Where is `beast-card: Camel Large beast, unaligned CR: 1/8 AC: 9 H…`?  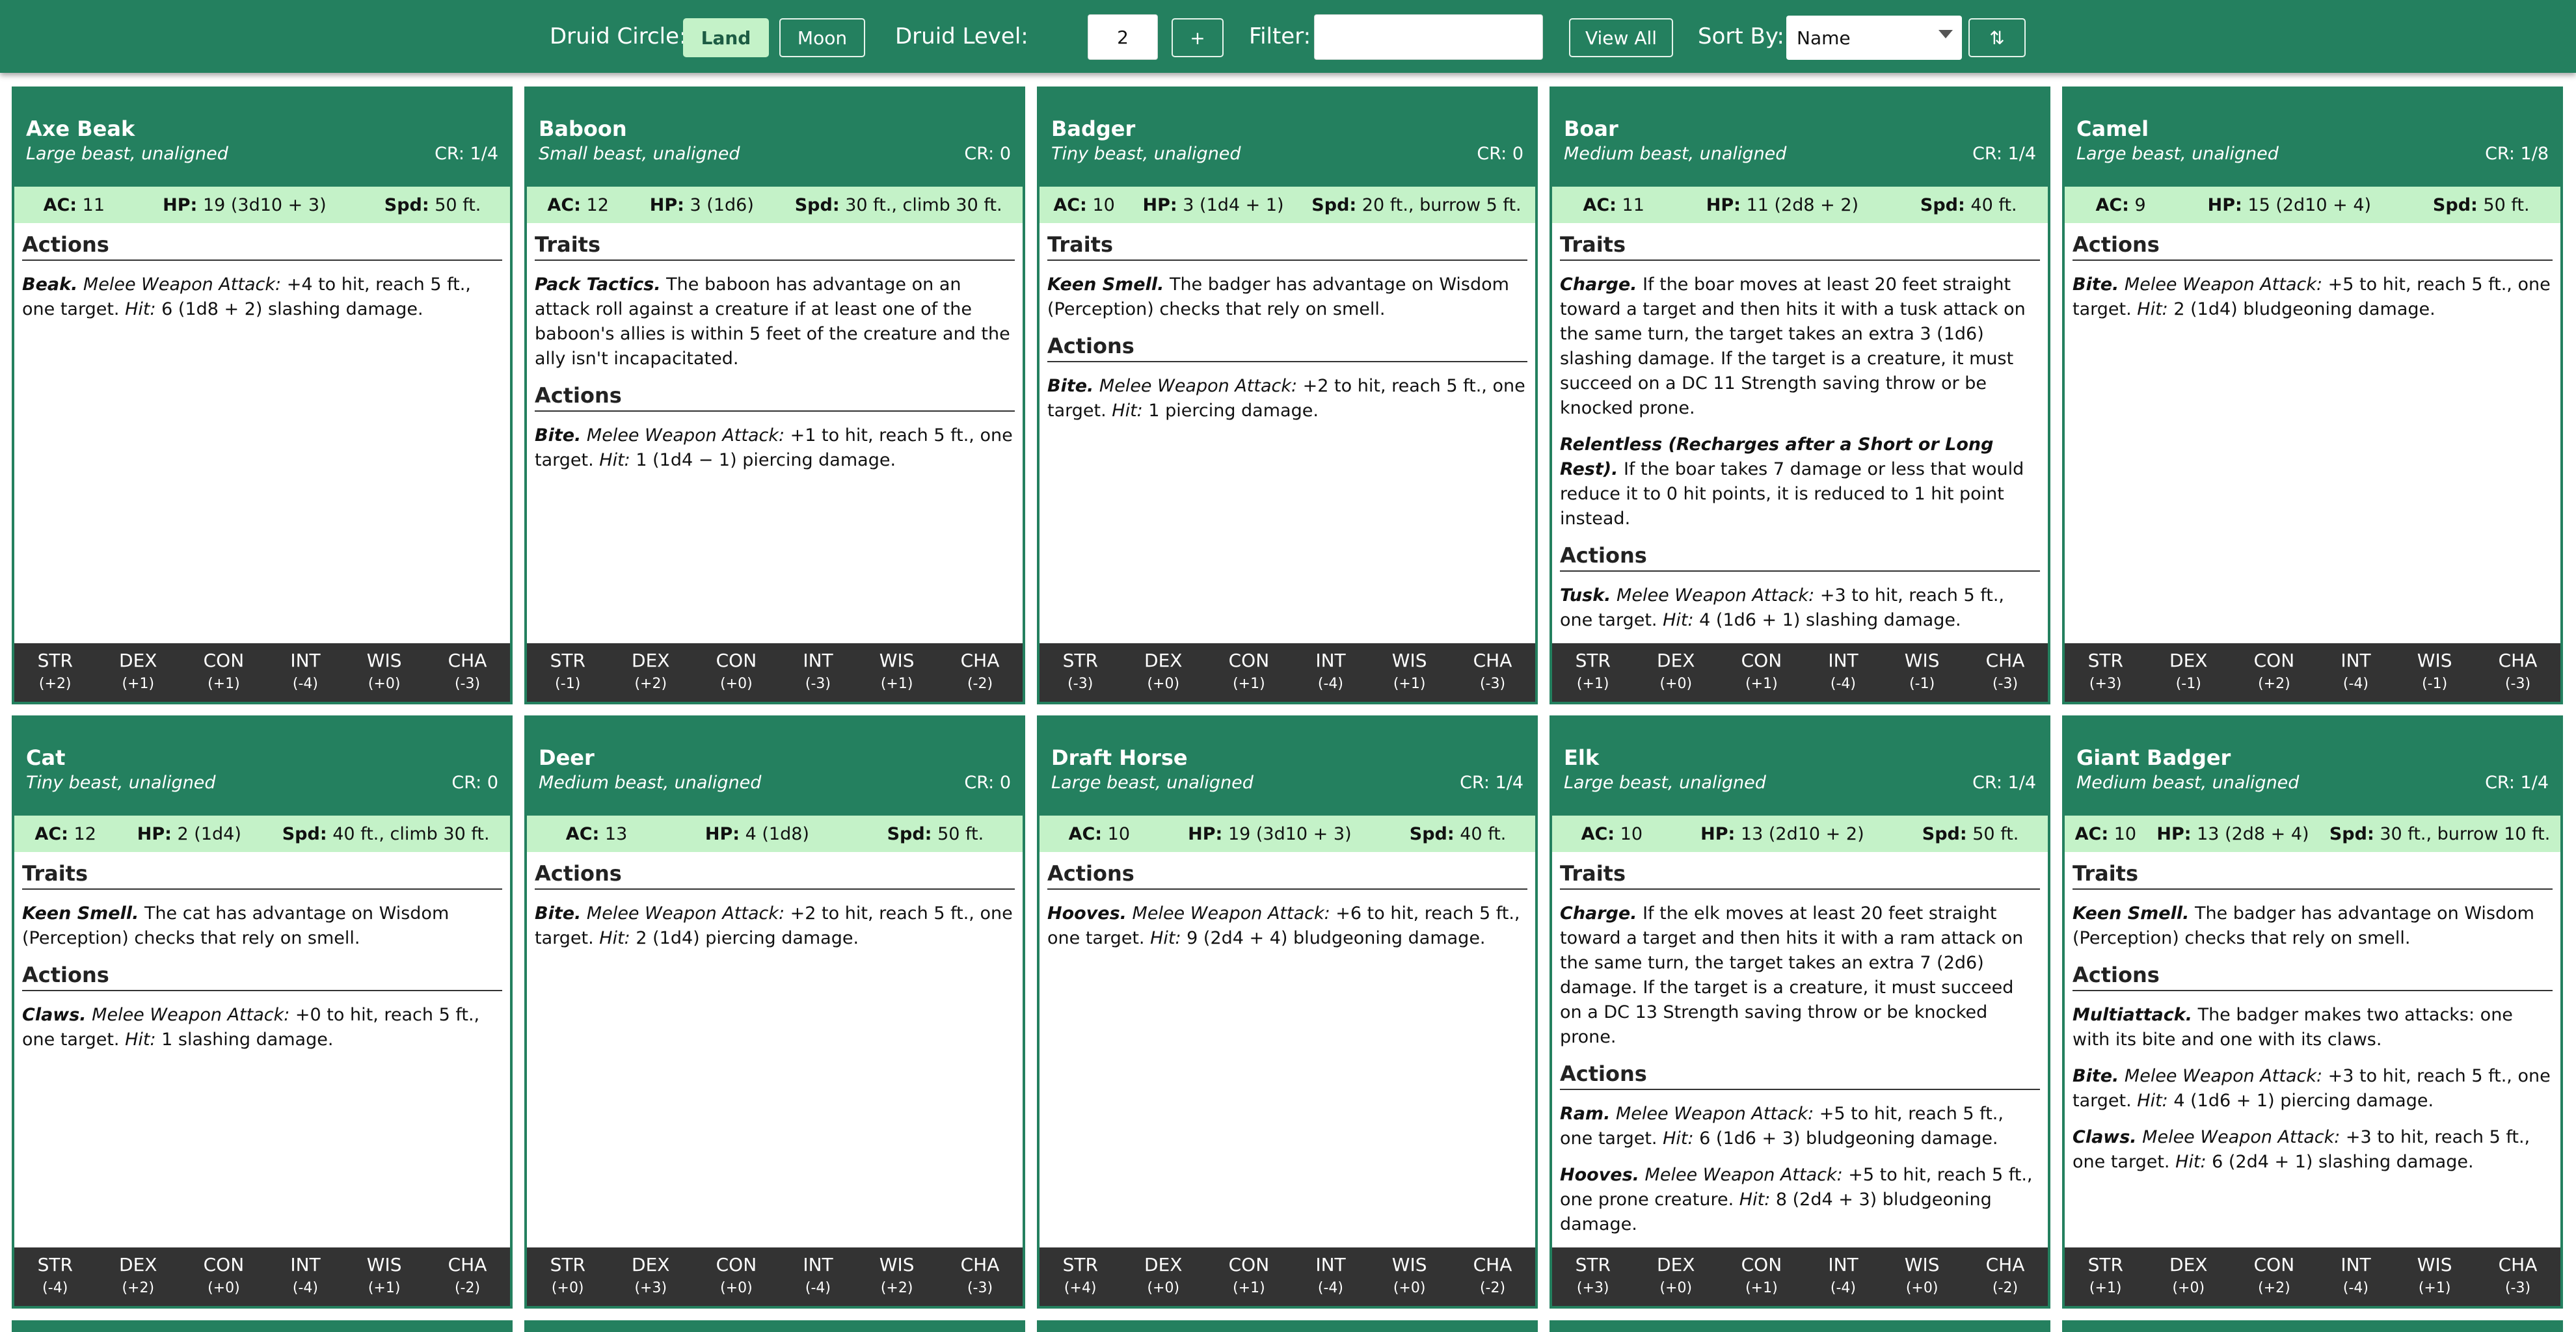 beast-card: Camel Large beast, unaligned CR: 1/8 AC: 9 H… is located at coordinates (2312, 395).